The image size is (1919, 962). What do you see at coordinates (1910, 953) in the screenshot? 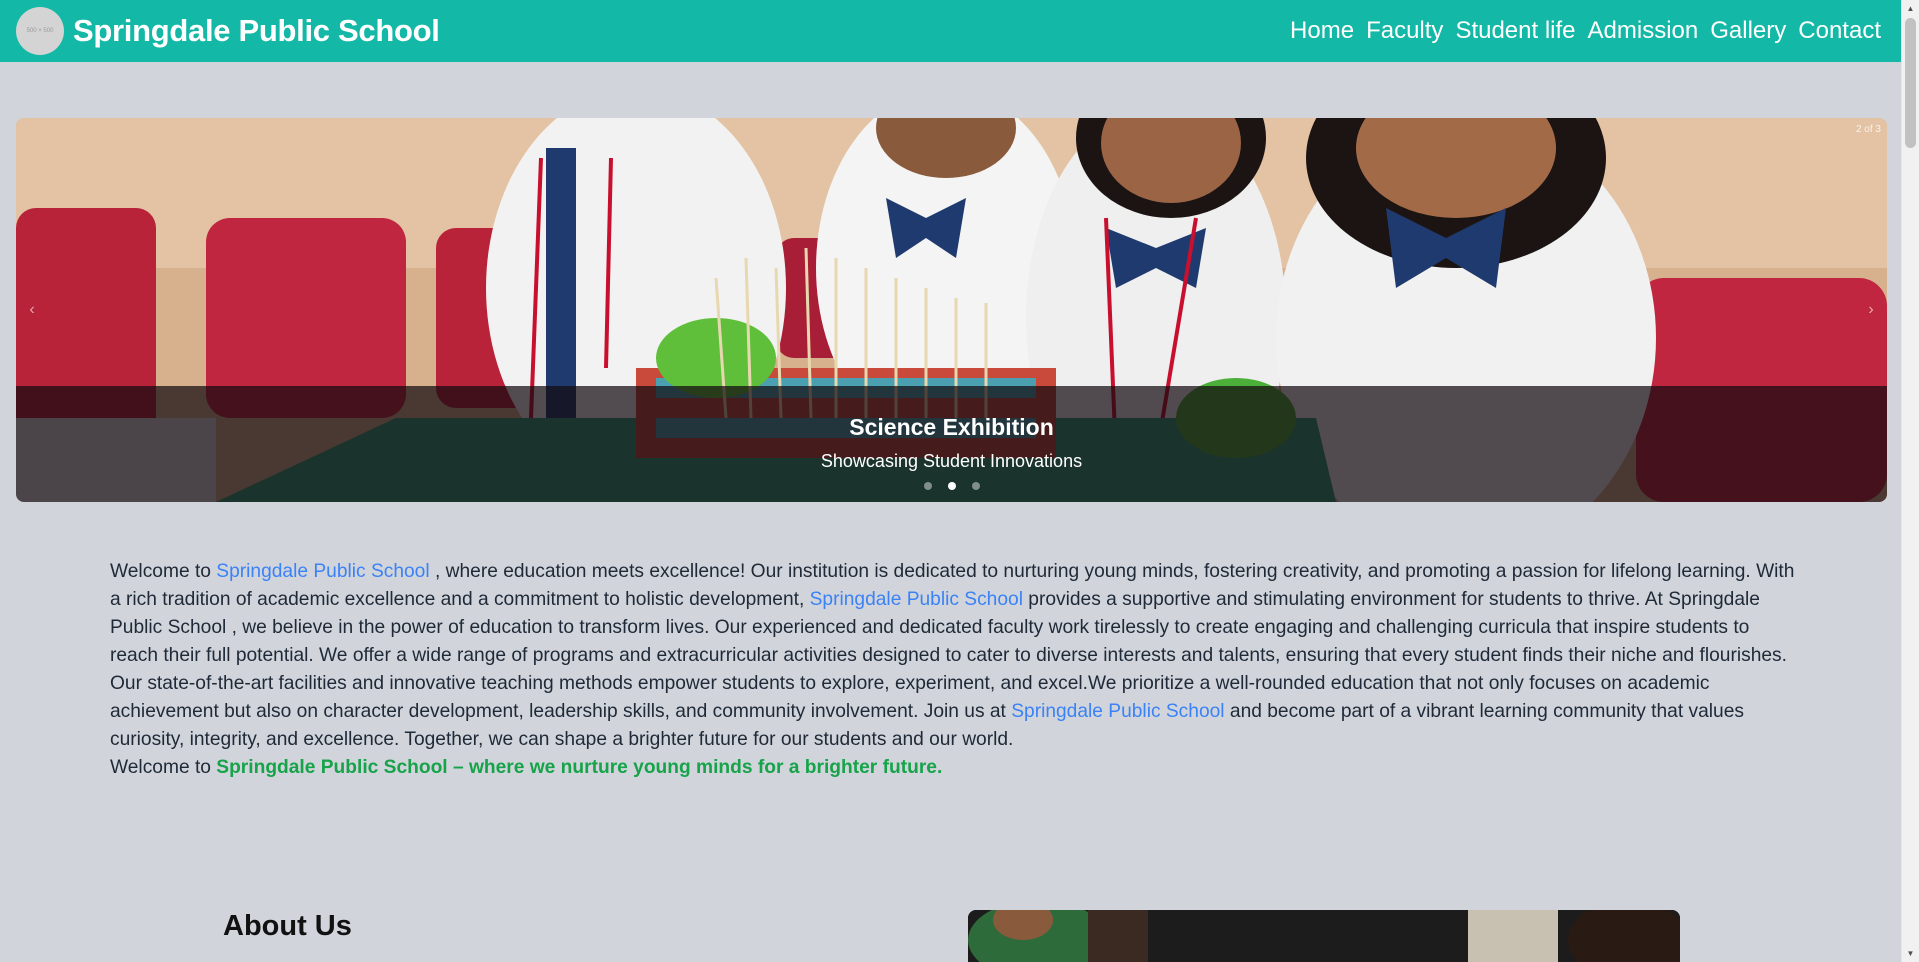
I see `scroll-down-icon: ▼` at bounding box center [1910, 953].